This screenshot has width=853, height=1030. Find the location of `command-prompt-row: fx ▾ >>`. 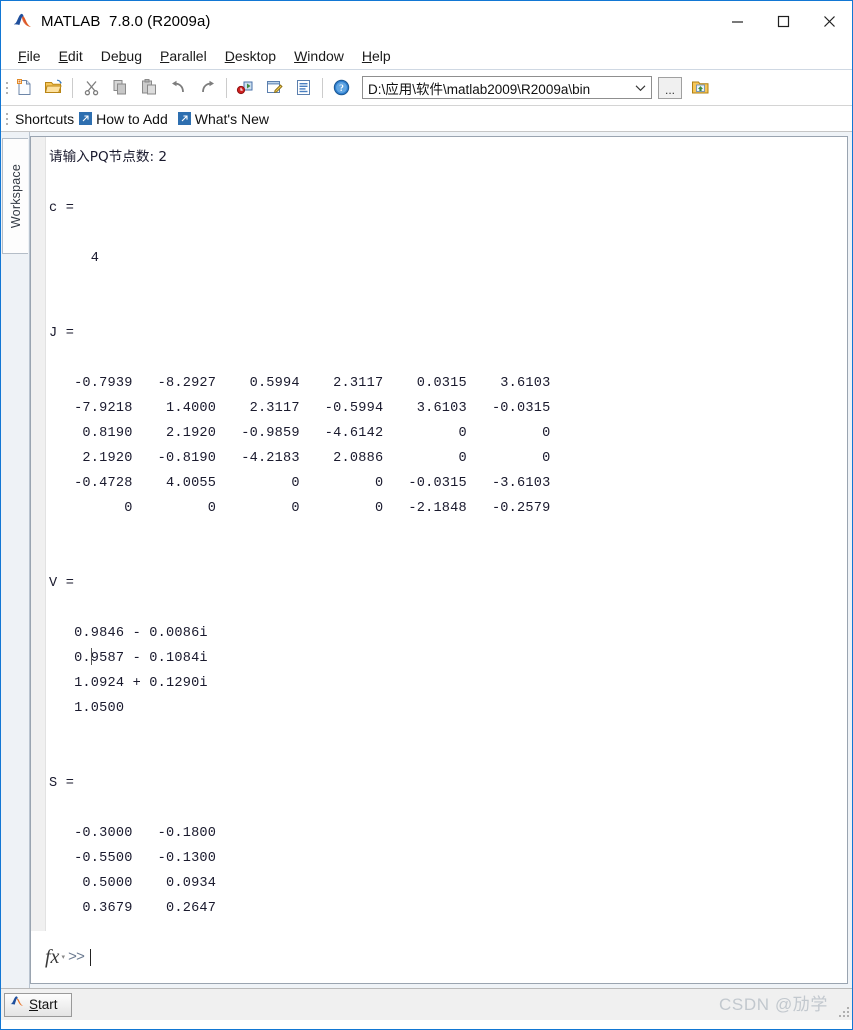

command-prompt-row: fx ▾ >> is located at coordinates (439, 957).